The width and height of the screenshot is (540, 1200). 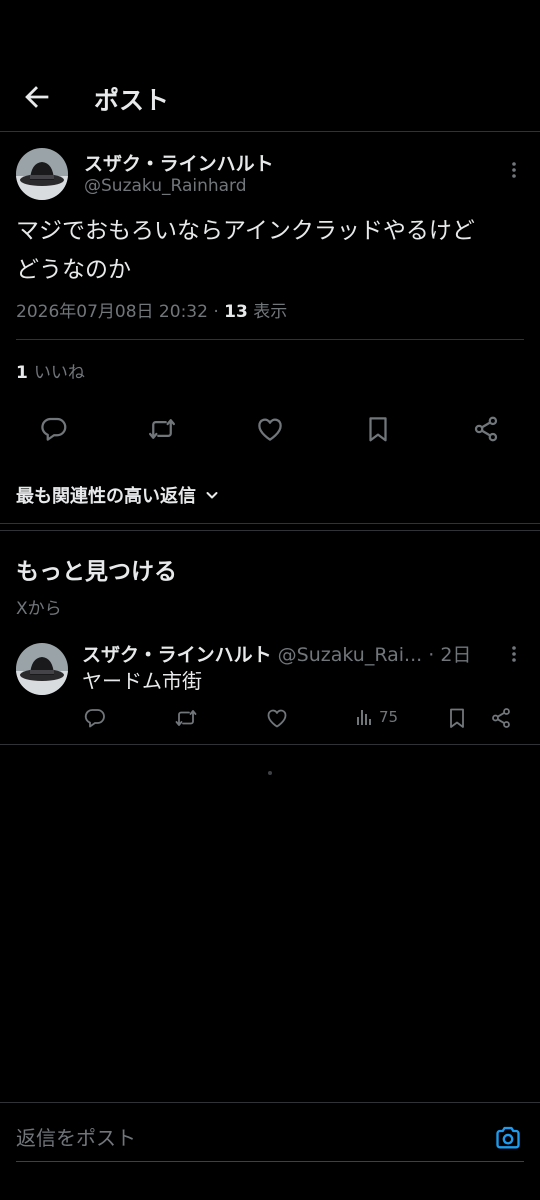 I want to click on views-icon, so click(x=365, y=717).